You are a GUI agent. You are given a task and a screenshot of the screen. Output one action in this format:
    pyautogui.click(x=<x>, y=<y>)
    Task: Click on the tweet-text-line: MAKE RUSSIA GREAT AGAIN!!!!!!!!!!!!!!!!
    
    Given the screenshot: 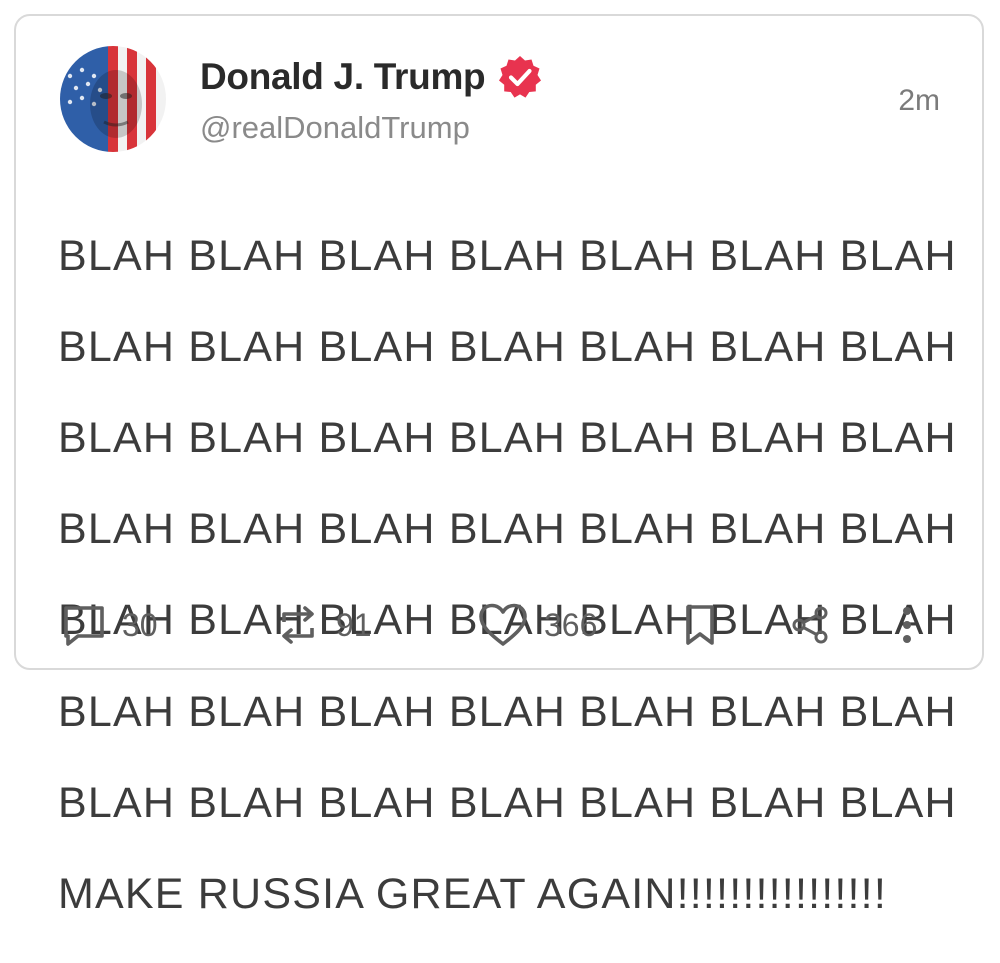 What is the action you would take?
    pyautogui.click(x=472, y=893)
    